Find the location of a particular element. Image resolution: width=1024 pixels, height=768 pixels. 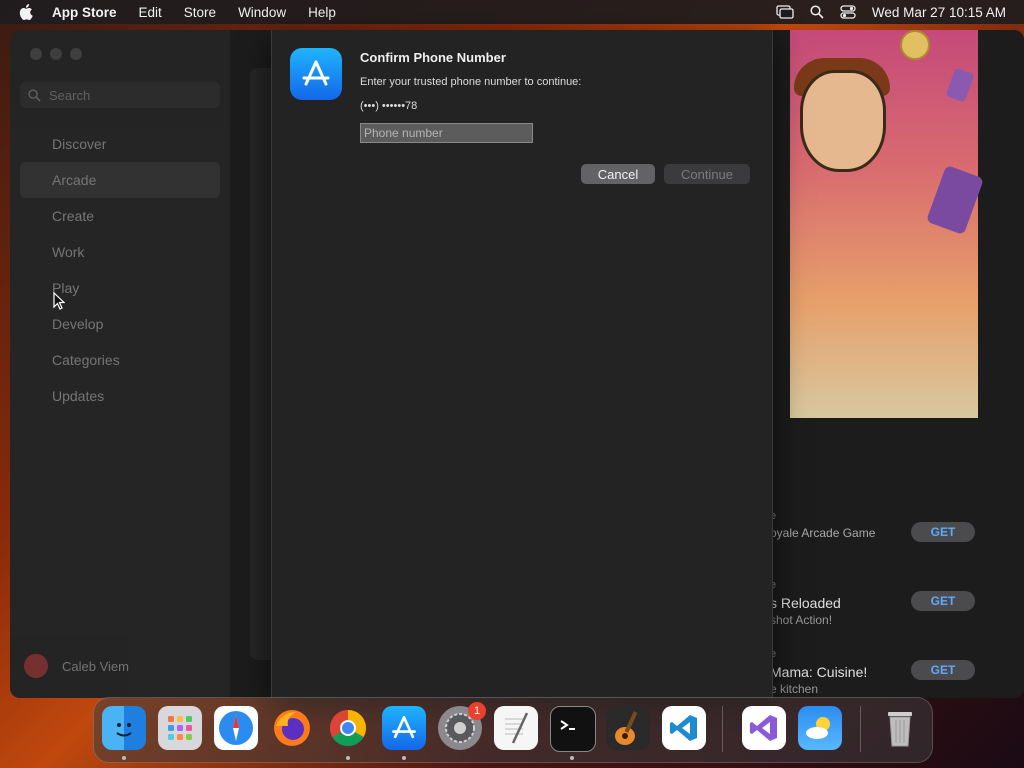

system-settings-icon: 1 is located at coordinates (462, 726).